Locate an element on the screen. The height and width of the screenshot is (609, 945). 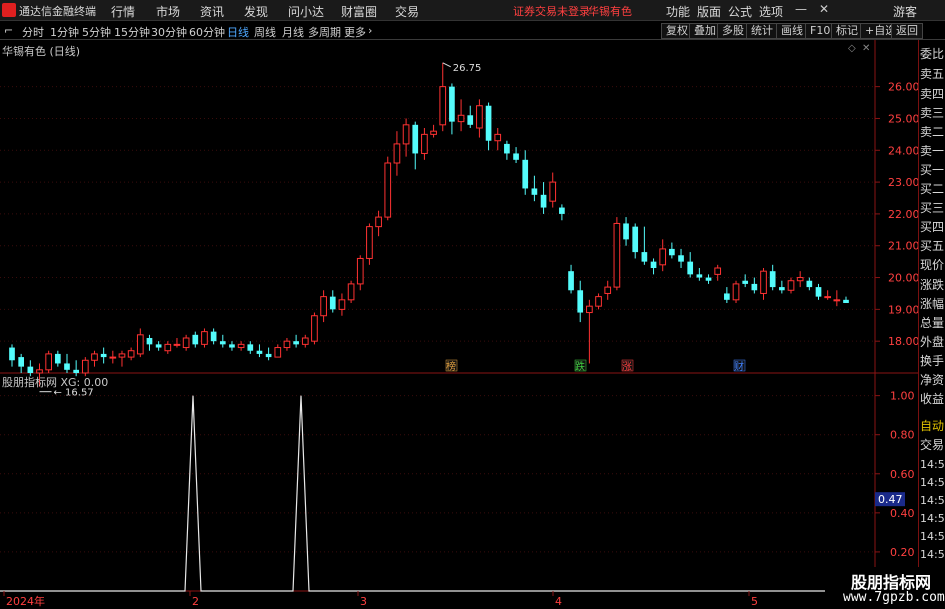
minimize-icon: — is located at coordinates (801, 9).